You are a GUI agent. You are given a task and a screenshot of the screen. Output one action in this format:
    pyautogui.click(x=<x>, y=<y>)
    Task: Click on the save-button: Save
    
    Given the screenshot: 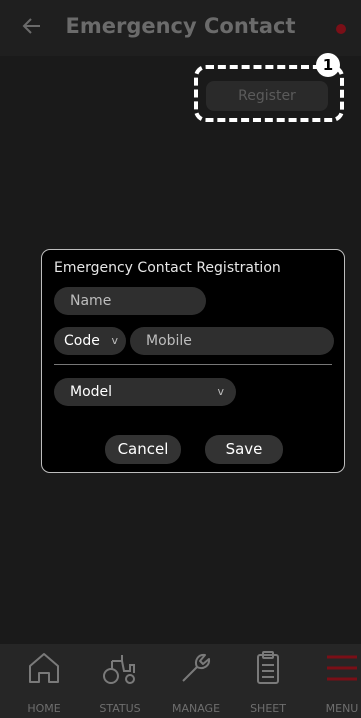 What is the action you would take?
    pyautogui.click(x=244, y=449)
    